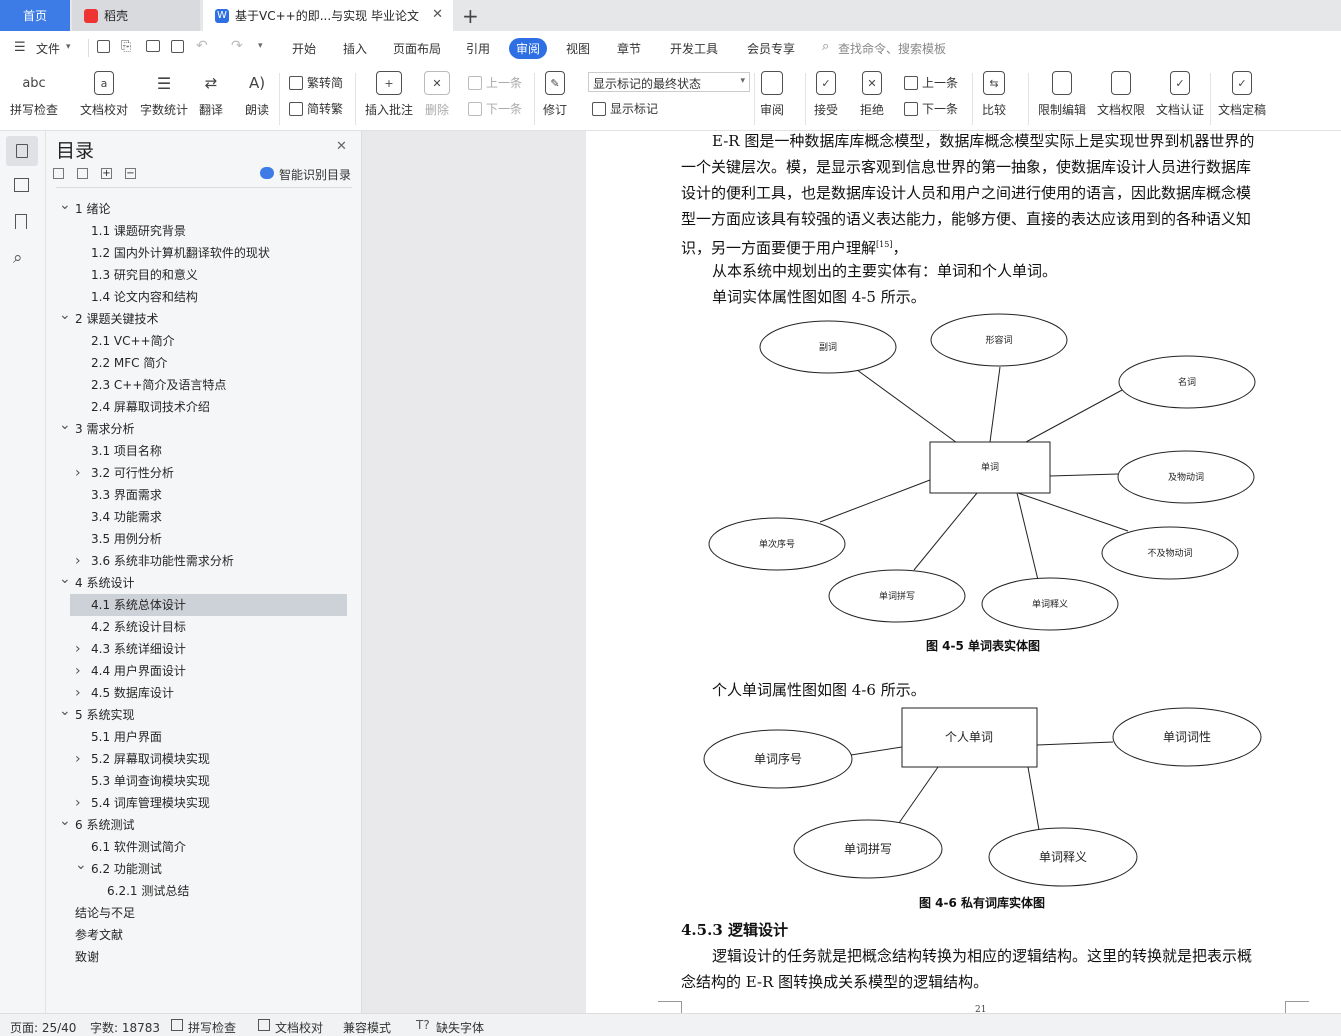 This screenshot has height=1036, width=1341. I want to click on page-indicator: 页面: 25/40, so click(43, 1027).